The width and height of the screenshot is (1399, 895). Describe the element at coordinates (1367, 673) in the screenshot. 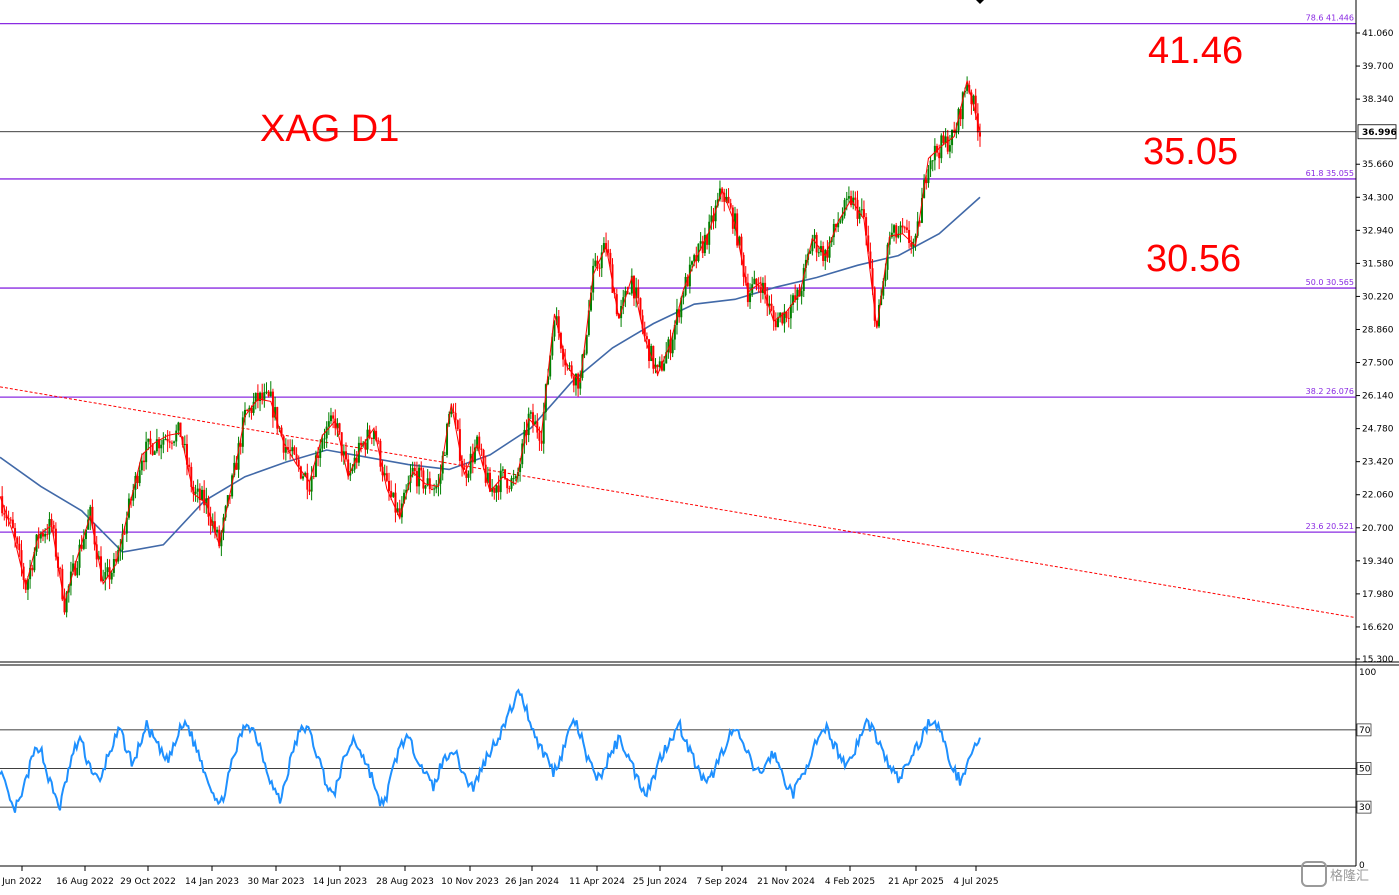

I see `oscillator-tick-label: 100` at that location.